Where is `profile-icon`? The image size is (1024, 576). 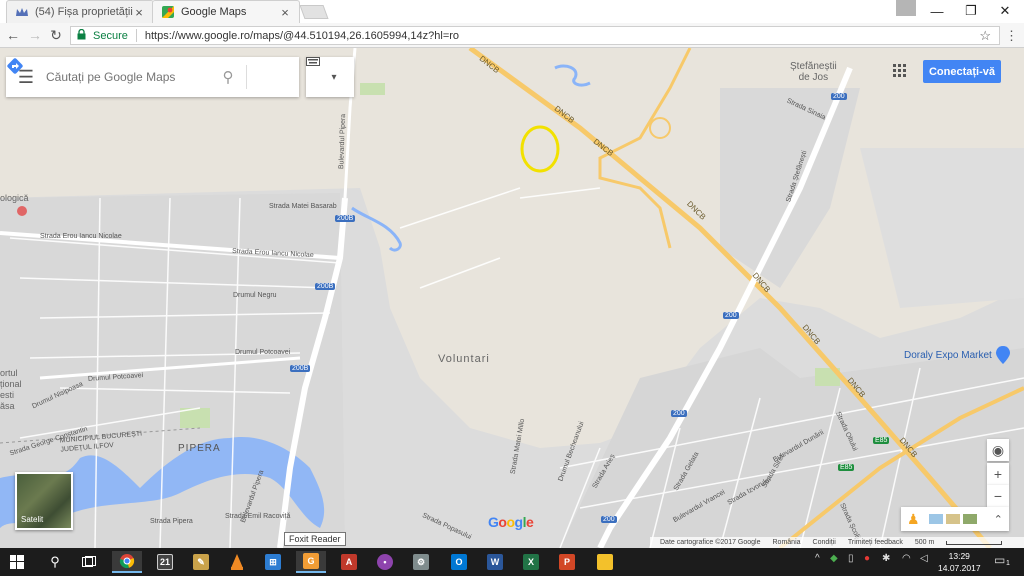 profile-icon is located at coordinates (906, 8).